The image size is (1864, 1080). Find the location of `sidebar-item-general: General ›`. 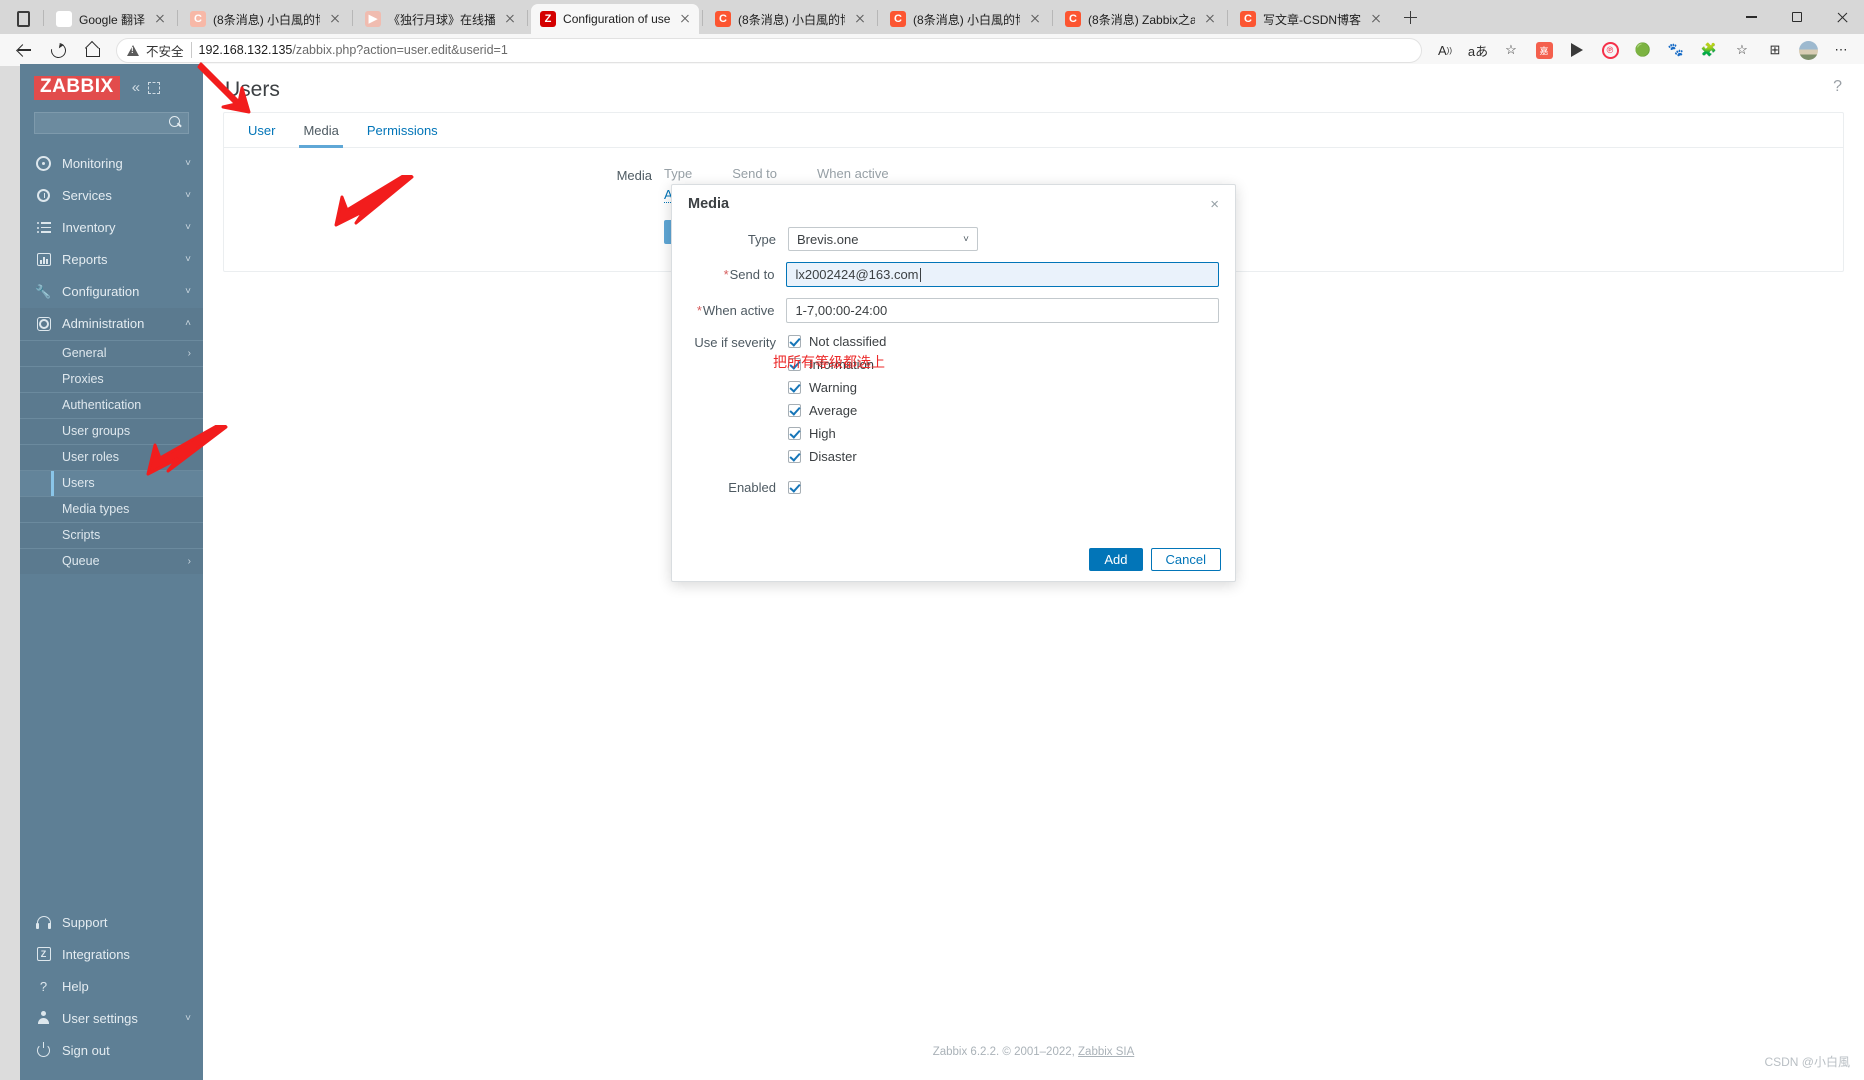

sidebar-item-general: General › is located at coordinates (111, 352).